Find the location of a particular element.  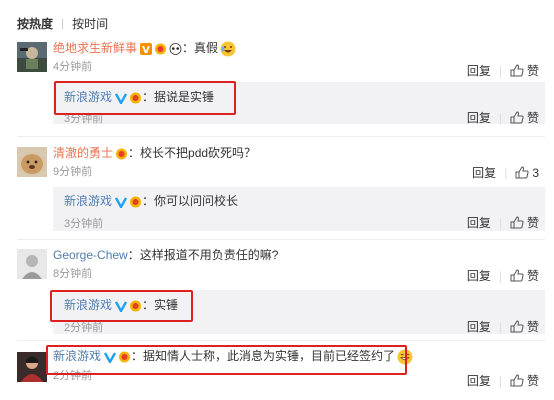

reply-time: 2分钟前 is located at coordinates (84, 328).